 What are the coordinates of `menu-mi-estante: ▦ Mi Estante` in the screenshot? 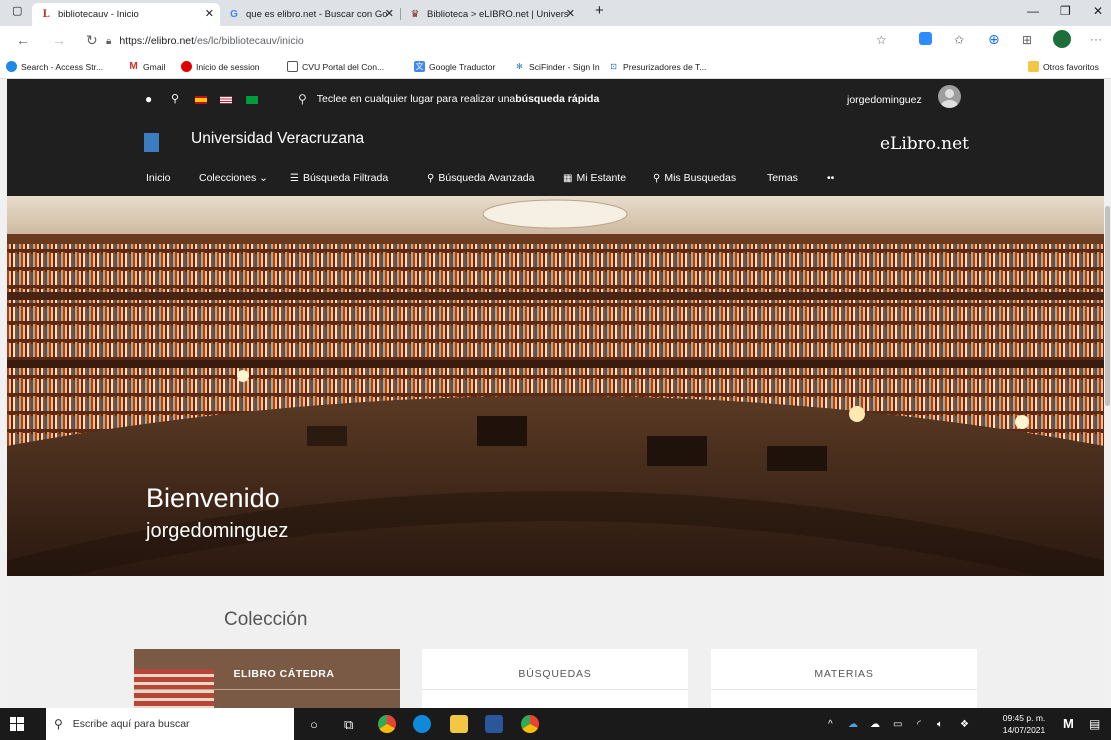 It's located at (594, 178).